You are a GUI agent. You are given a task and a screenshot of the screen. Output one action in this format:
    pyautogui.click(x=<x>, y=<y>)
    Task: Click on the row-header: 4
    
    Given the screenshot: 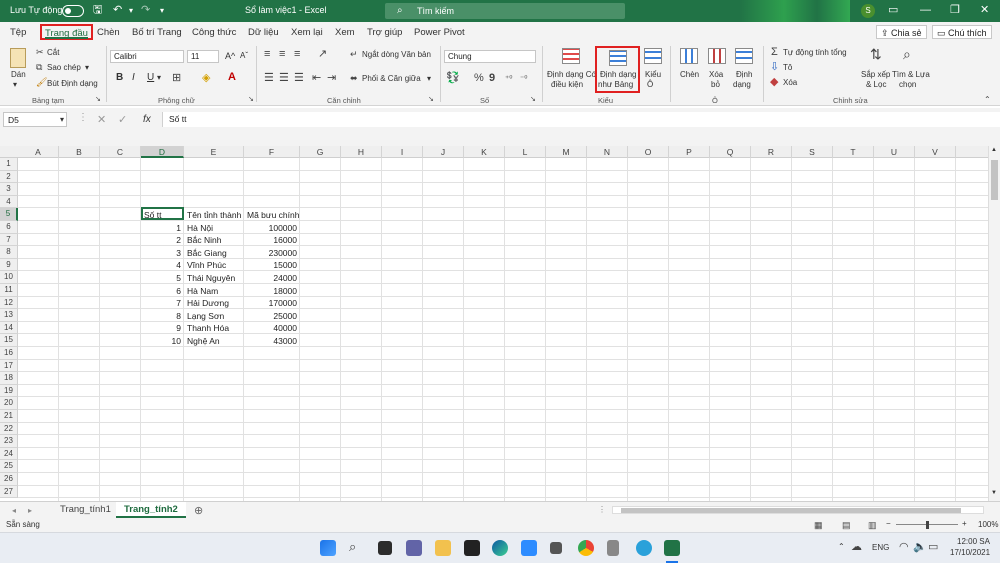 What is the action you would take?
    pyautogui.click(x=9, y=202)
    